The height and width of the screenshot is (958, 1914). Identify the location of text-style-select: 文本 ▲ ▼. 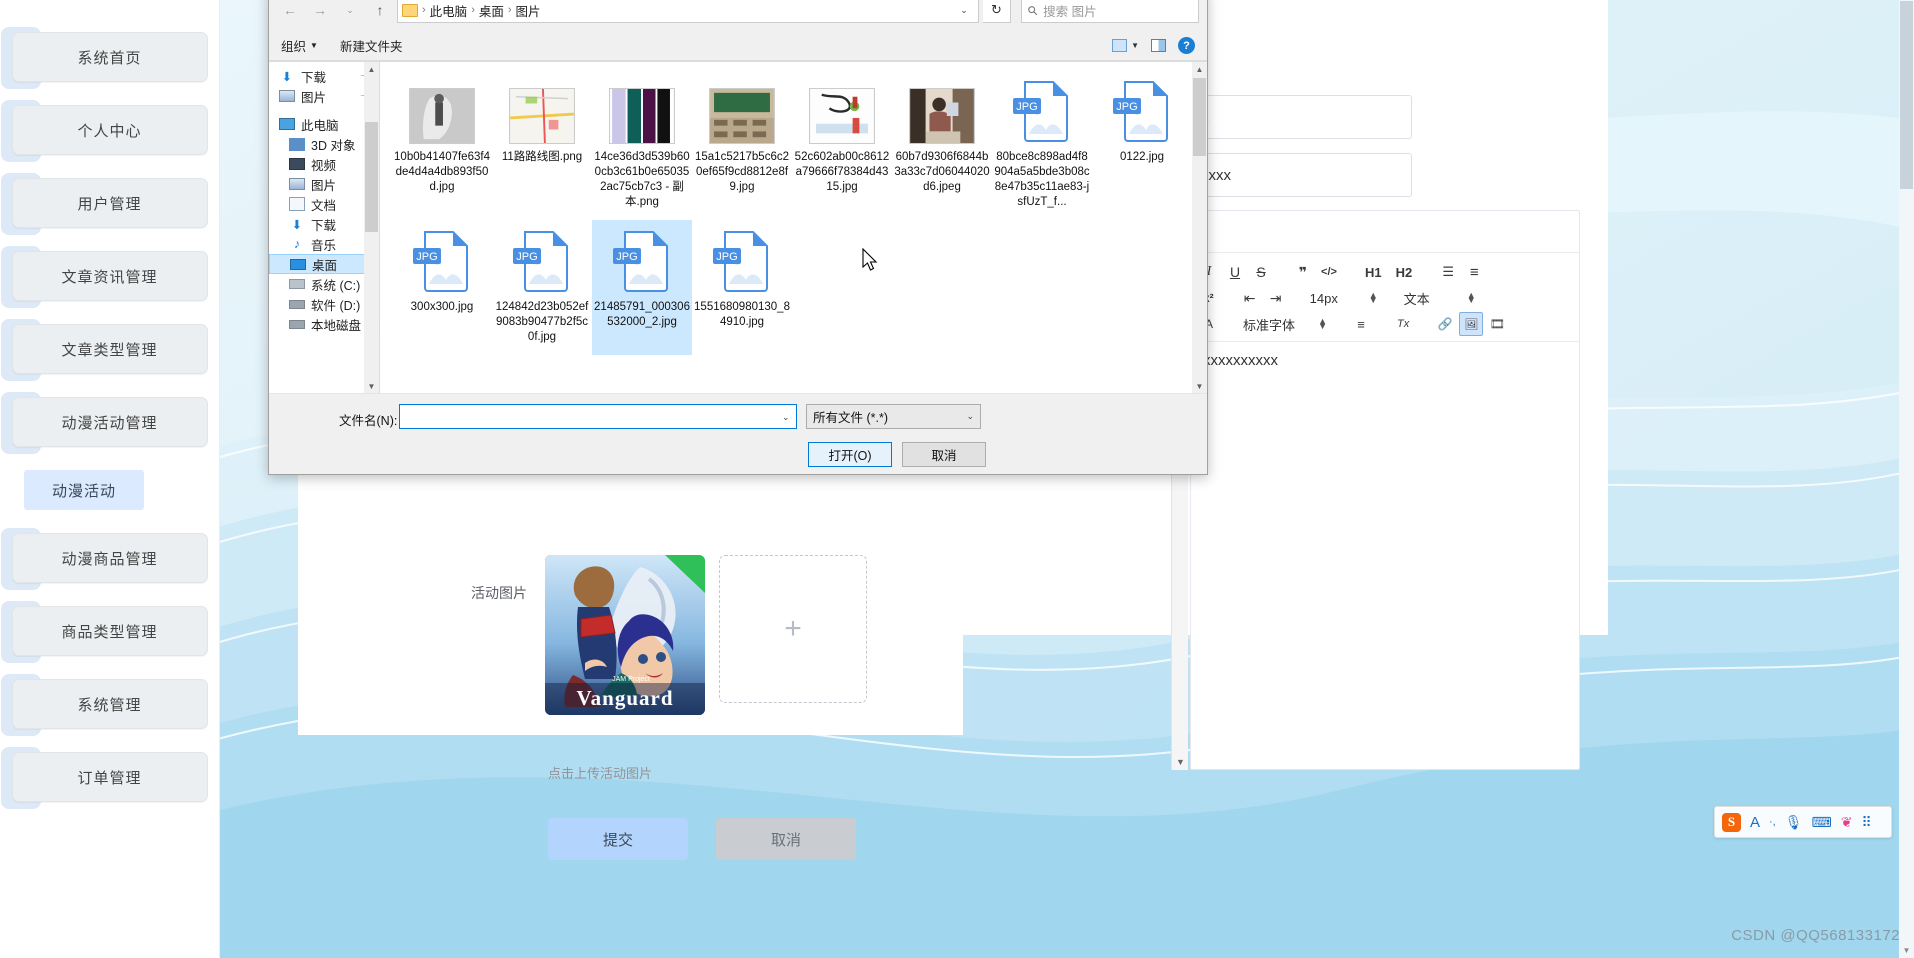
(1440, 298).